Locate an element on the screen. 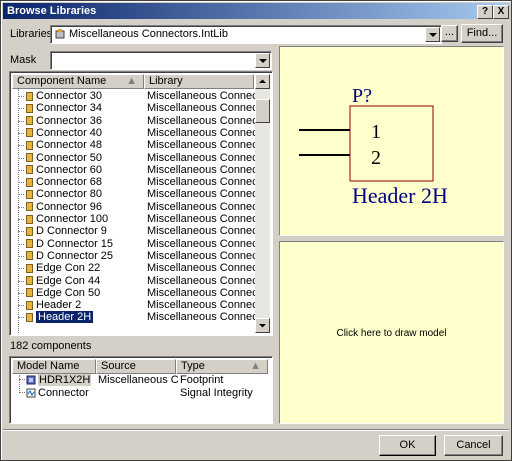  scroll-up-button is located at coordinates (262, 81).